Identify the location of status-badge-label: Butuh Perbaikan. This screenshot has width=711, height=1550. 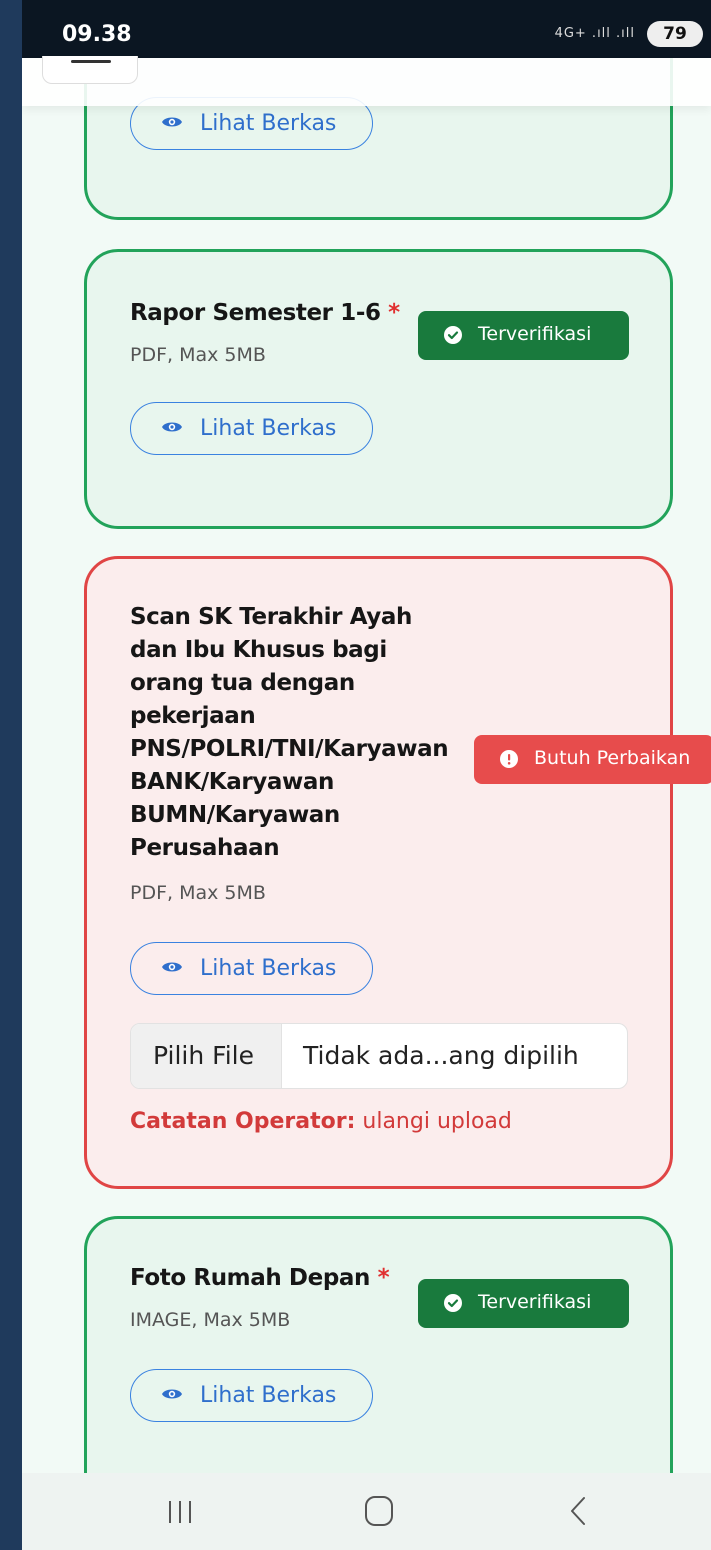
(612, 758).